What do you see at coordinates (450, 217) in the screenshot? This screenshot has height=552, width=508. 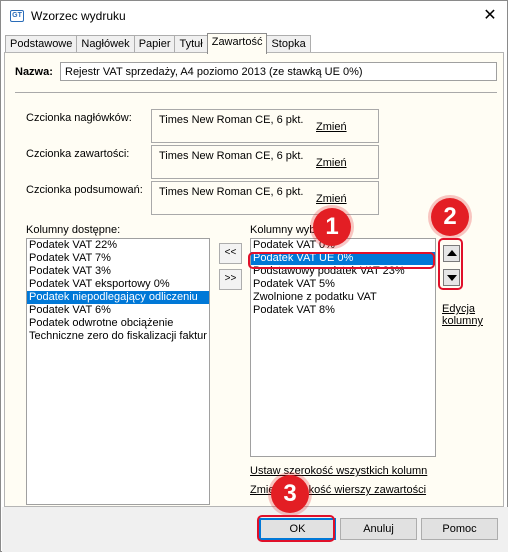 I see `step-badge-2: 2` at bounding box center [450, 217].